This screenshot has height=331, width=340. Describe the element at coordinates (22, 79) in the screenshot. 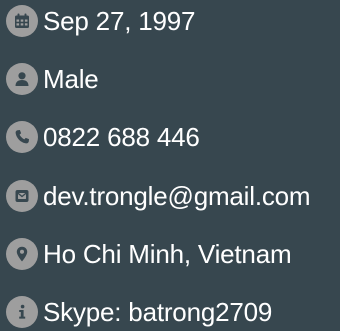

I see `user-icon` at that location.